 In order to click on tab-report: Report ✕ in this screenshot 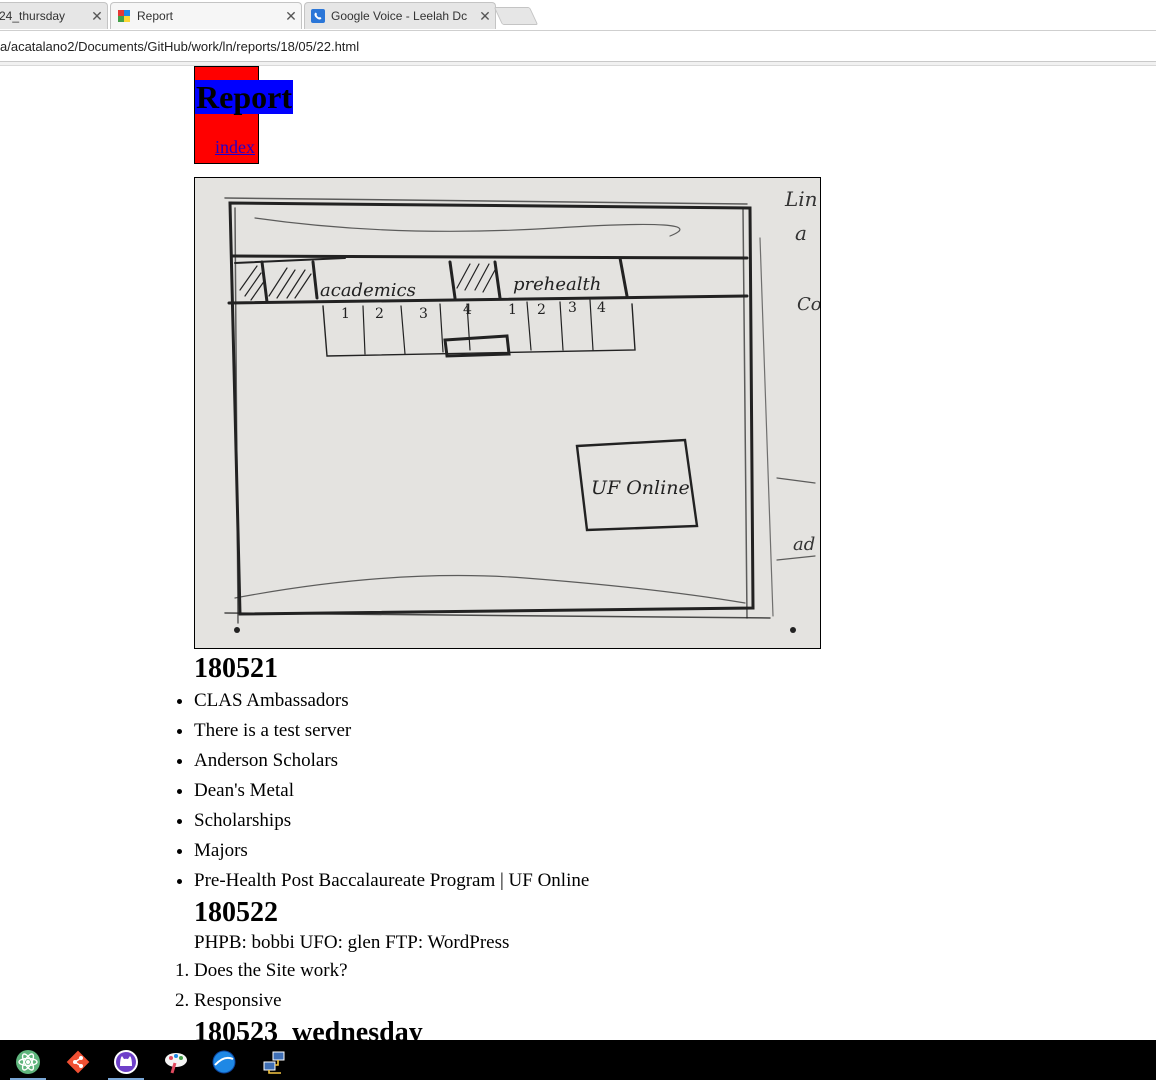, I will do `click(206, 15)`.